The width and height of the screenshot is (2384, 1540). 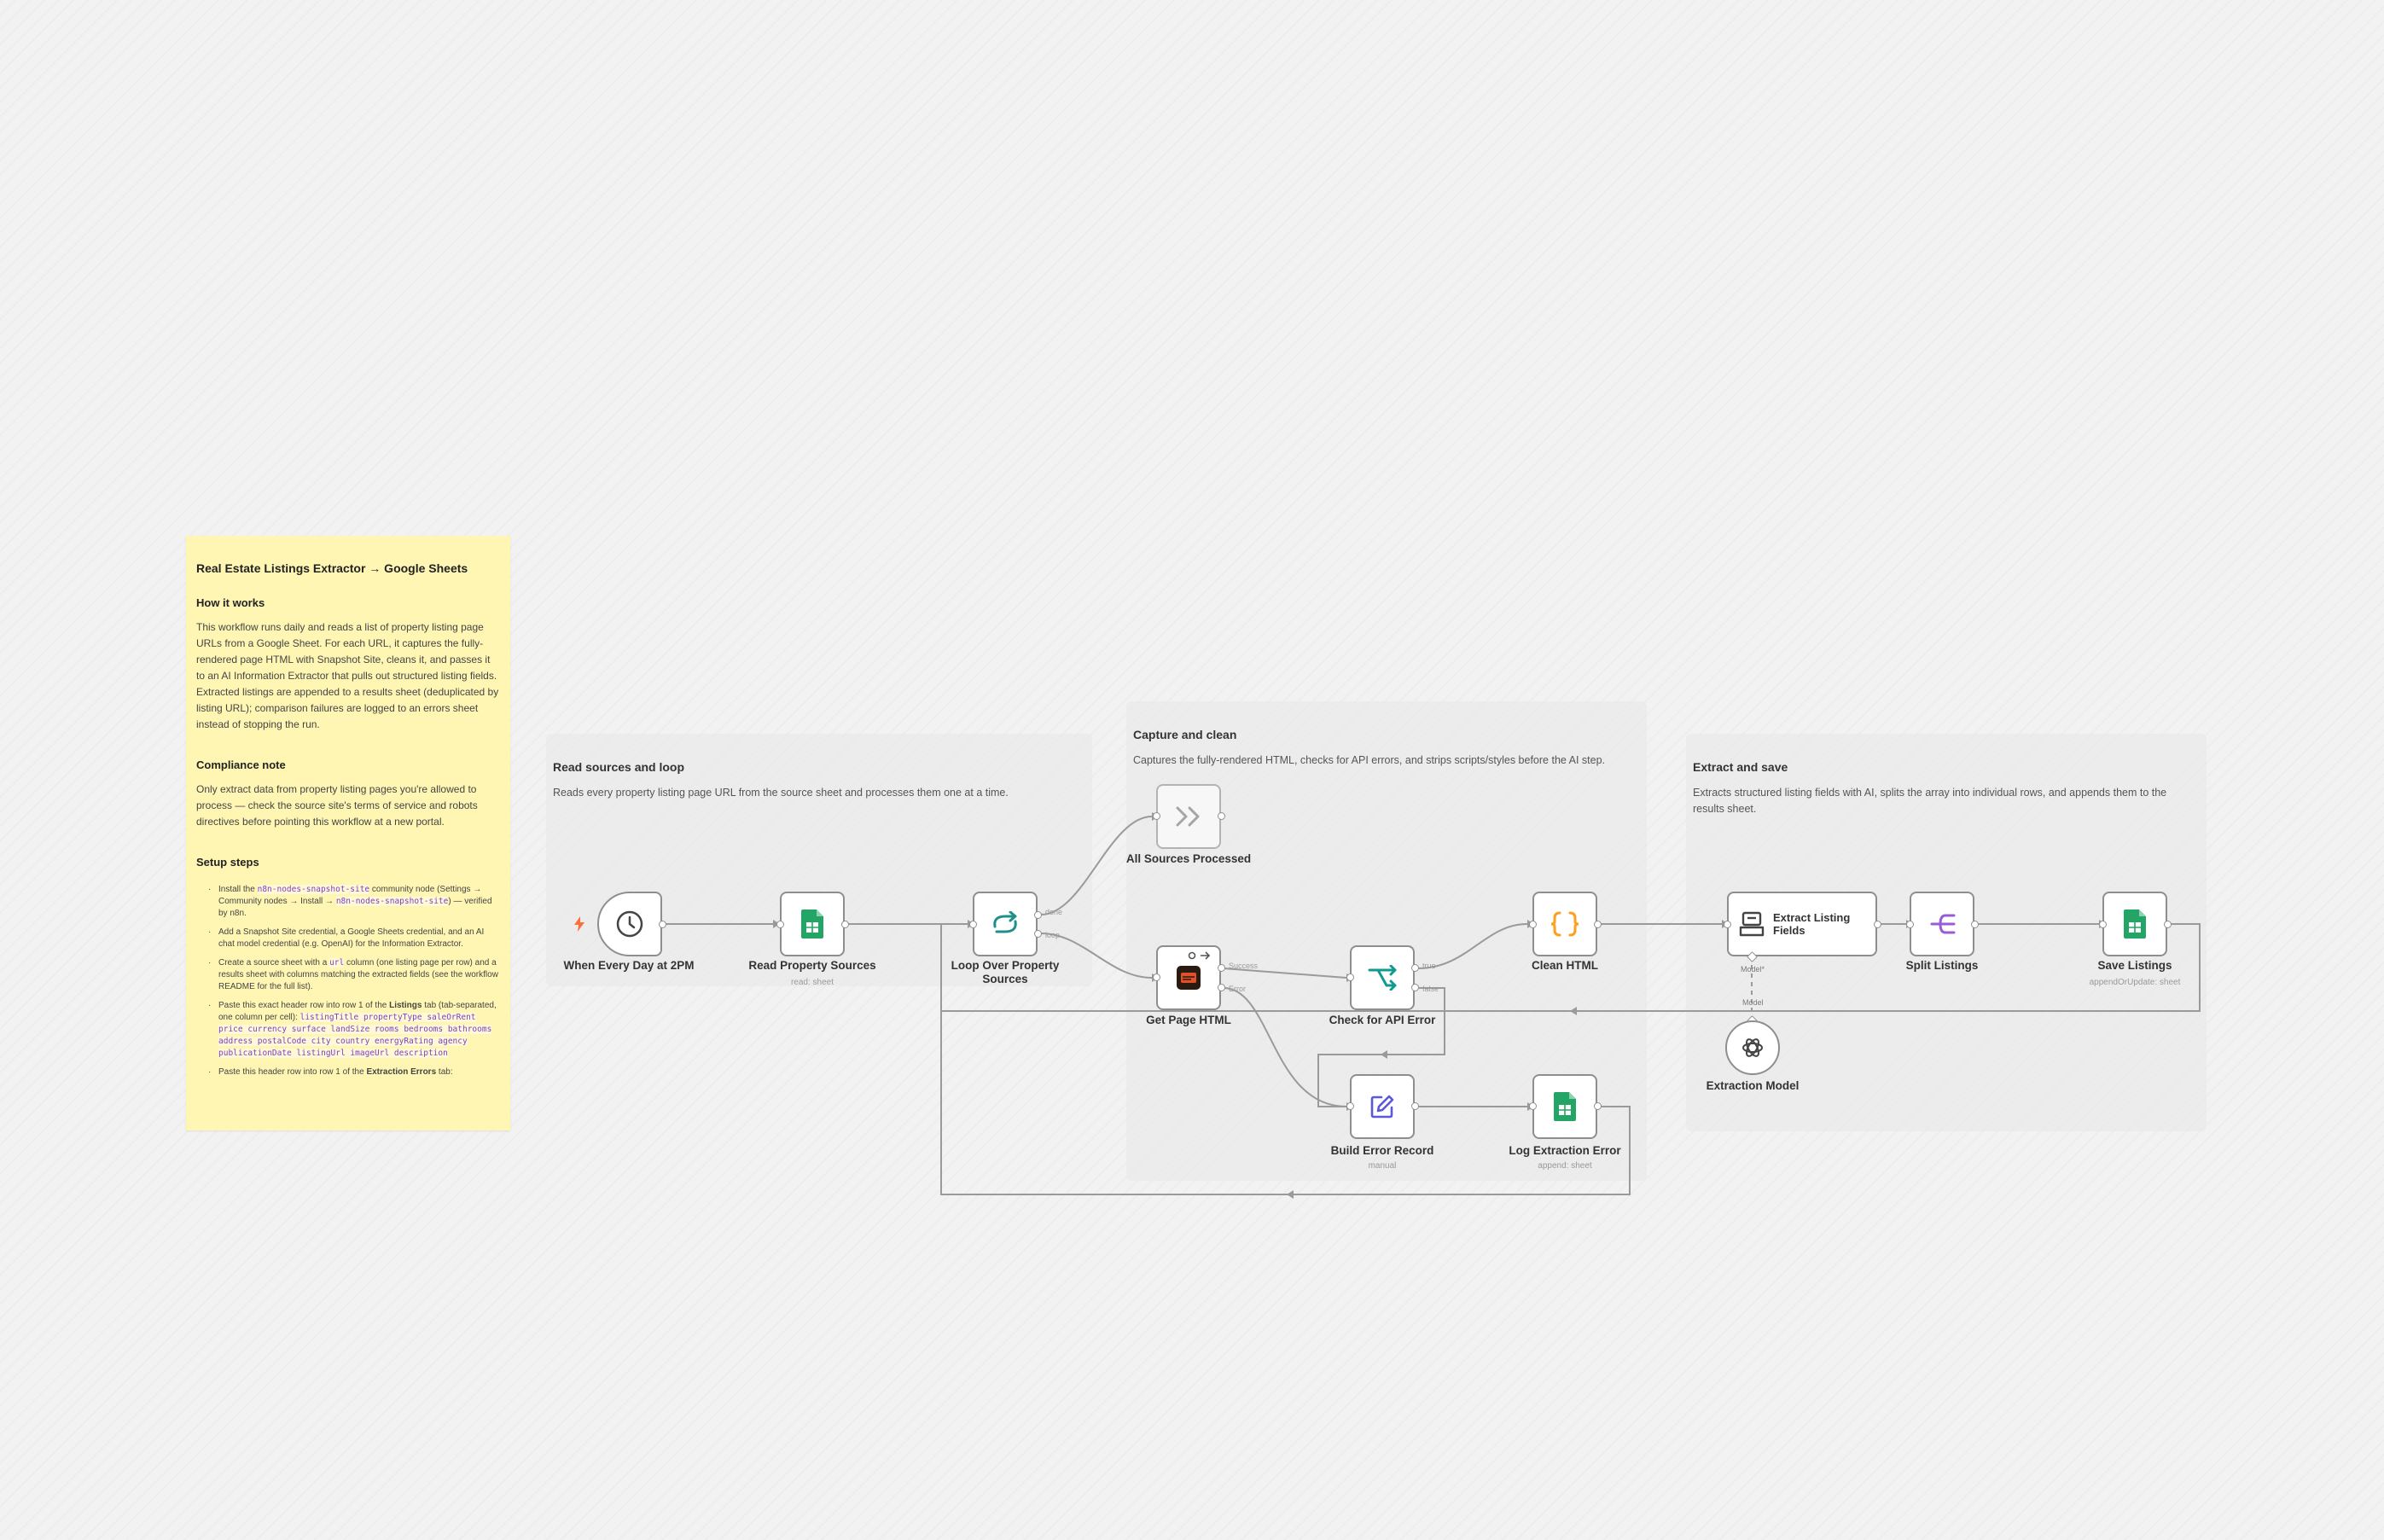 I want to click on node-label: Extract Listing Fields, so click(x=1812, y=924).